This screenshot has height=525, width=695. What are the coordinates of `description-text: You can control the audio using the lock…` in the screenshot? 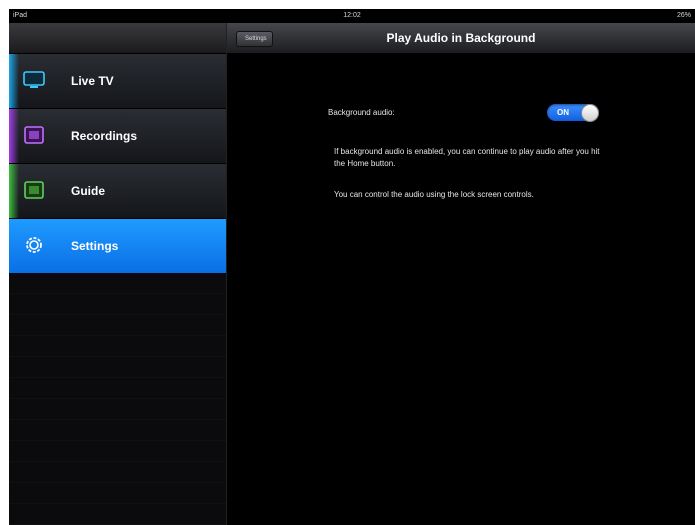 It's located at (434, 194).